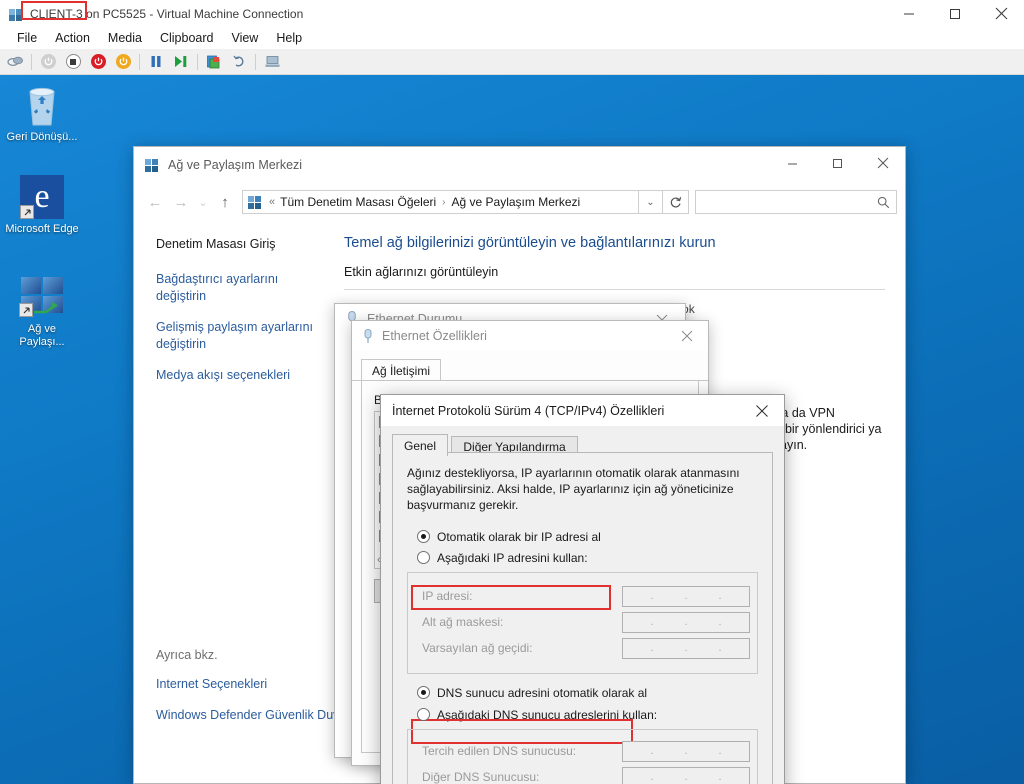 This screenshot has height=784, width=1024. What do you see at coordinates (614, 289) in the screenshot?
I see `content-divider` at bounding box center [614, 289].